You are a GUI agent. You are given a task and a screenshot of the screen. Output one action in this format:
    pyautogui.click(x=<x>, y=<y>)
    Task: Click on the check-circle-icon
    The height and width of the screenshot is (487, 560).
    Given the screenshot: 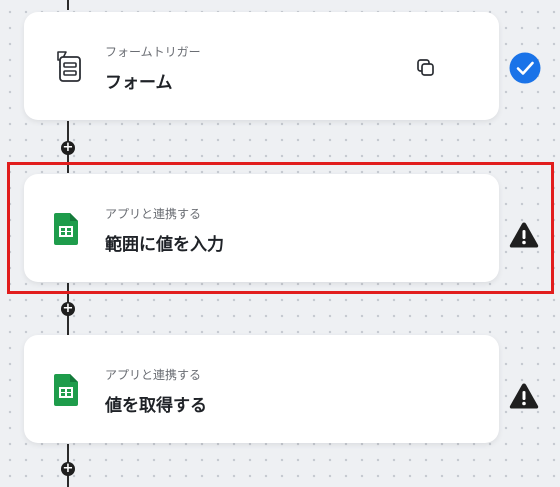 What is the action you would take?
    pyautogui.click(x=525, y=68)
    